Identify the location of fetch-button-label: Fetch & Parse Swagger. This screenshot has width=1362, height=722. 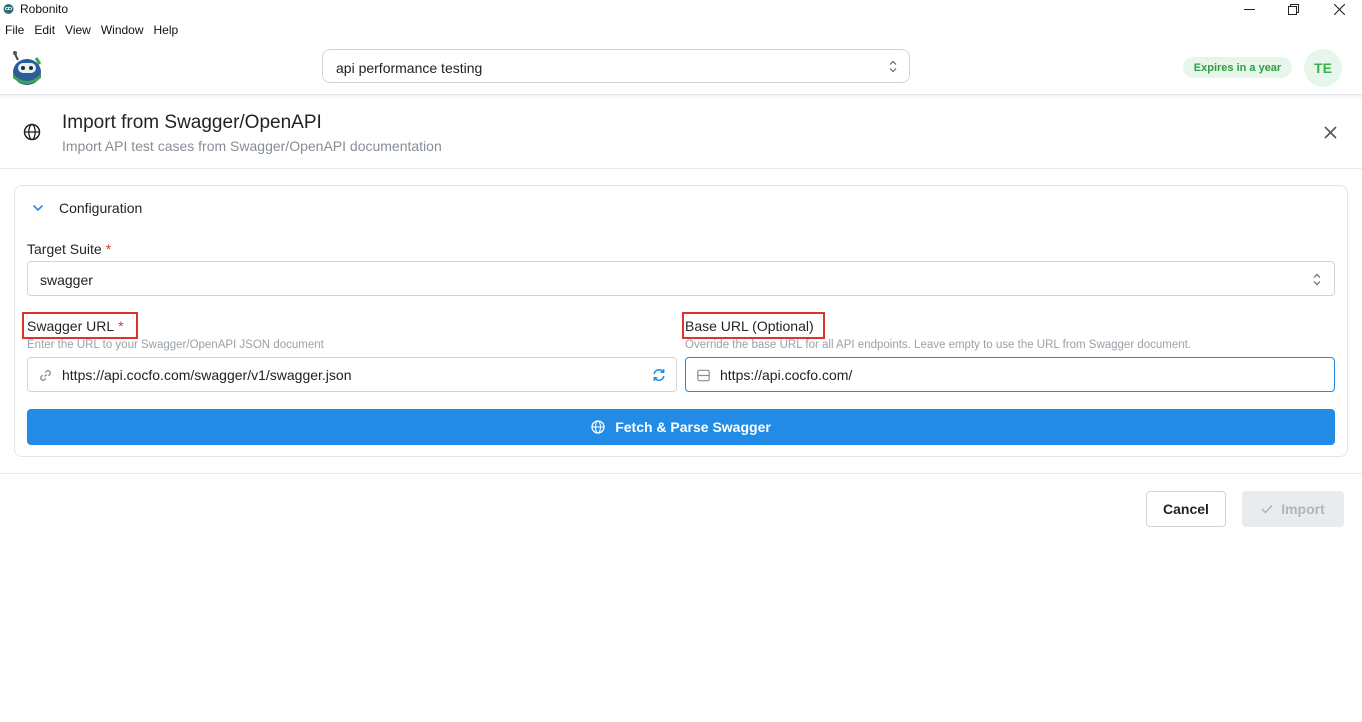
(693, 427).